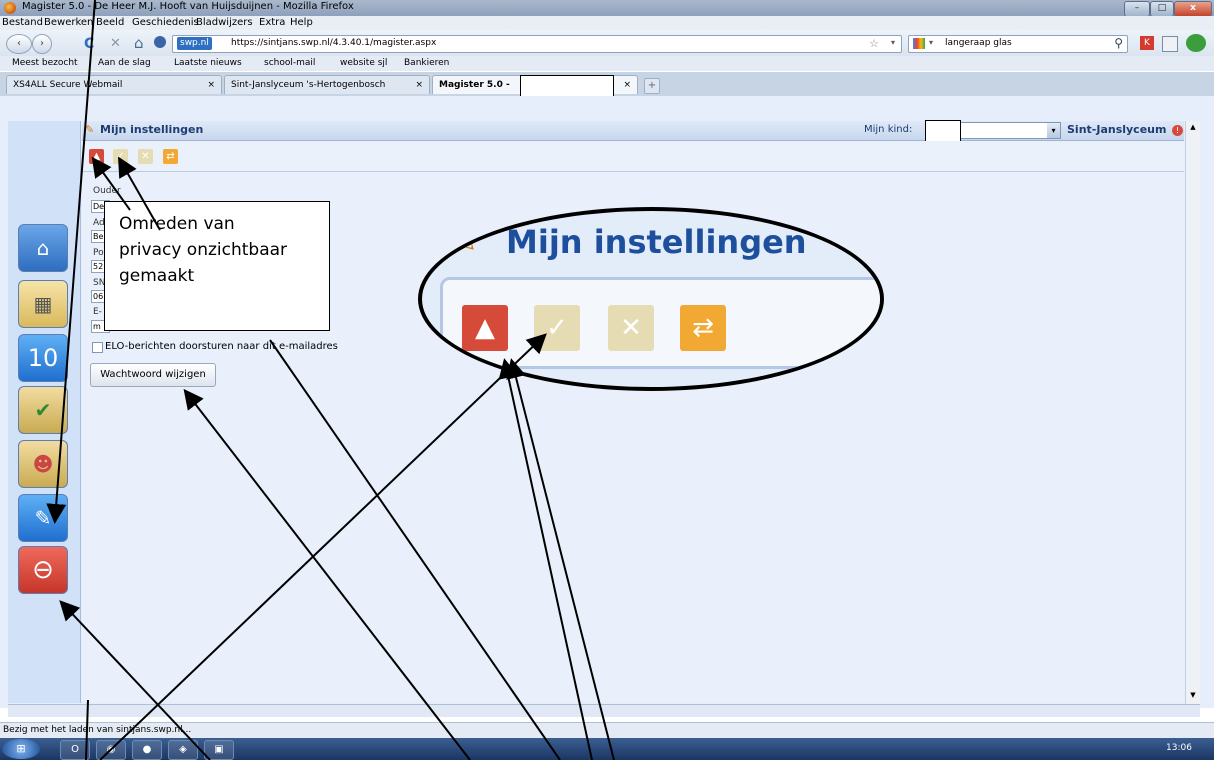  Describe the element at coordinates (75, 750) in the screenshot. I see `taskbar-outlook-icon: O` at that location.